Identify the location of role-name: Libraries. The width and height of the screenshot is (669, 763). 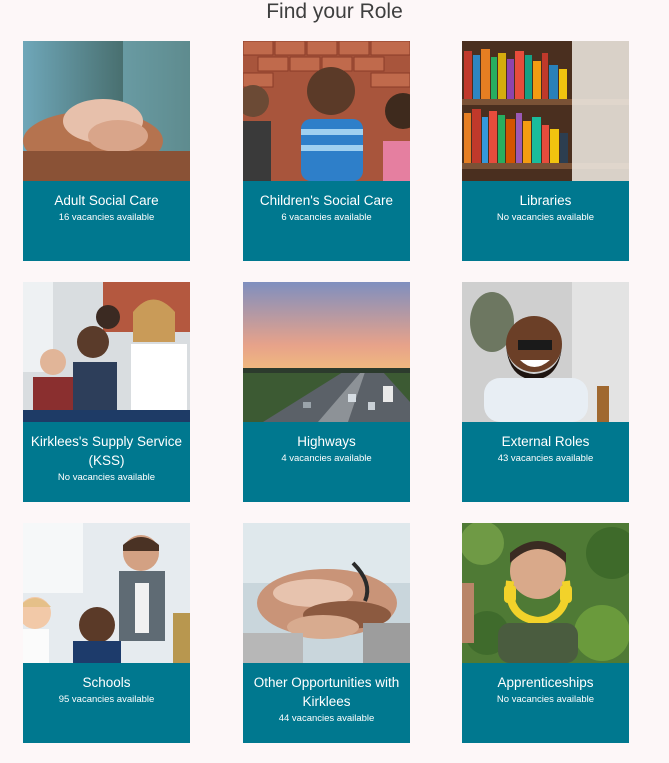
(545, 200).